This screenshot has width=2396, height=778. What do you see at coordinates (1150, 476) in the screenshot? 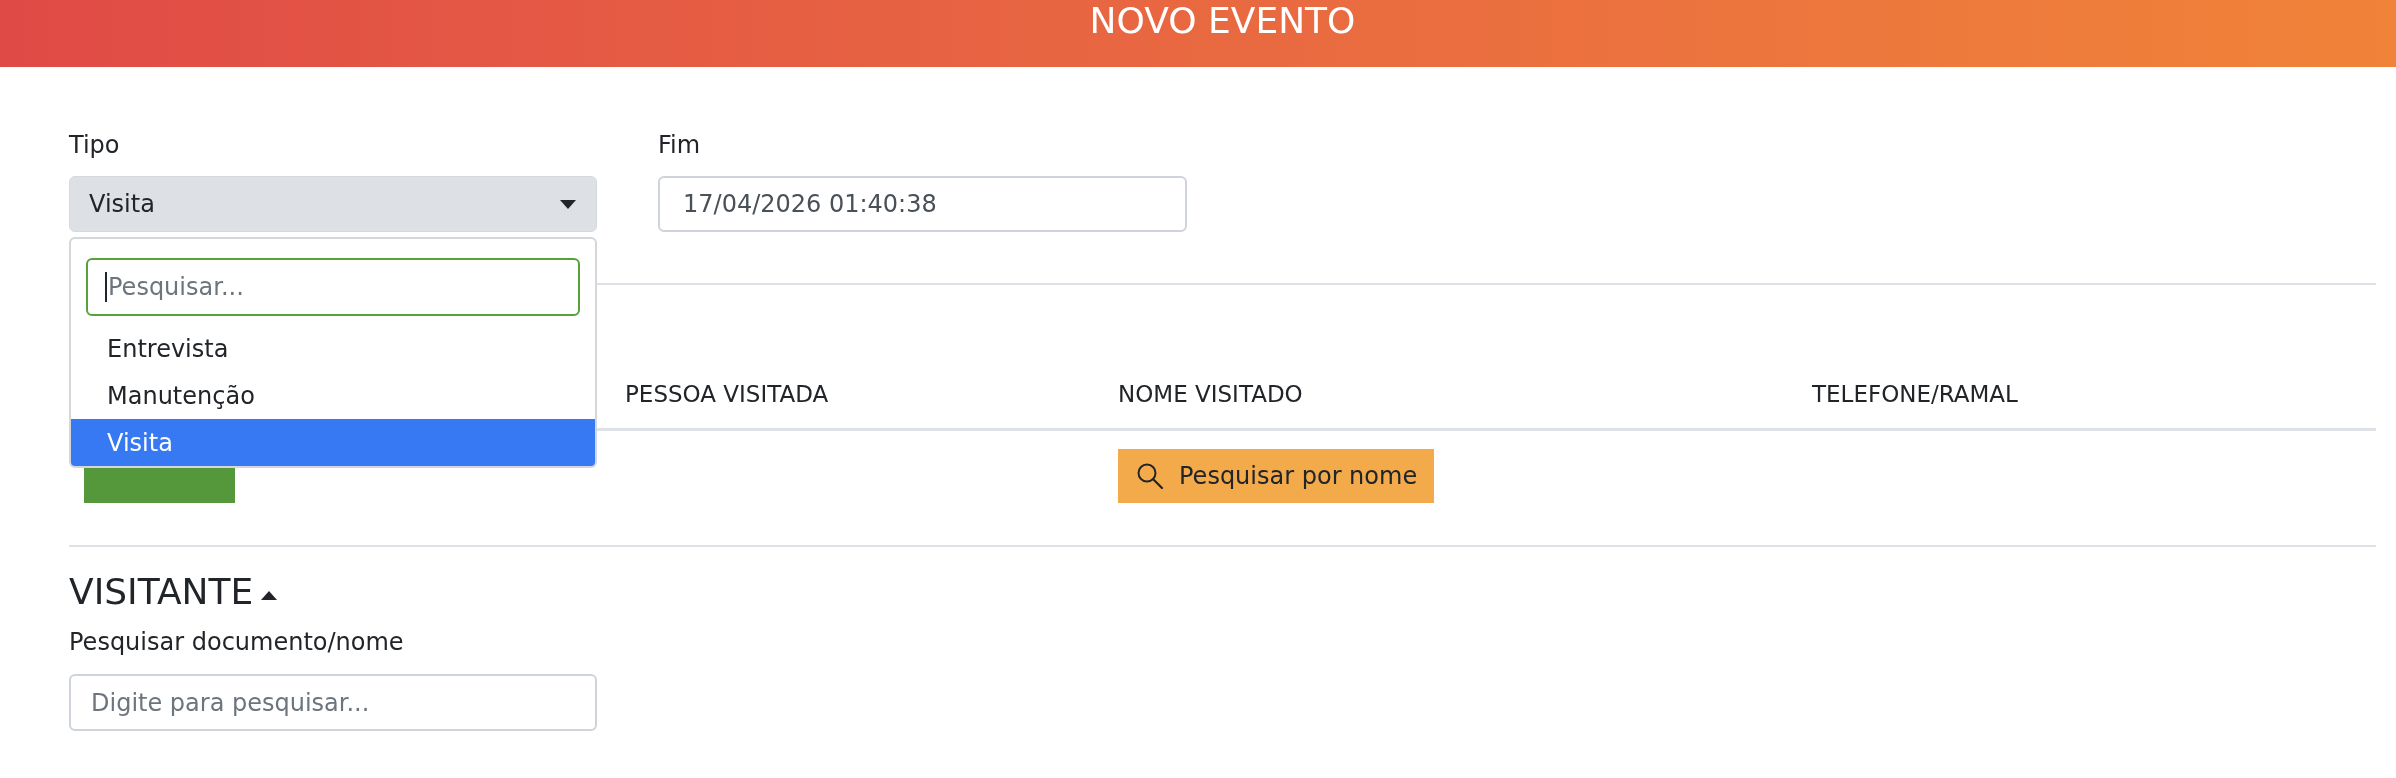
I see `search-icon` at bounding box center [1150, 476].